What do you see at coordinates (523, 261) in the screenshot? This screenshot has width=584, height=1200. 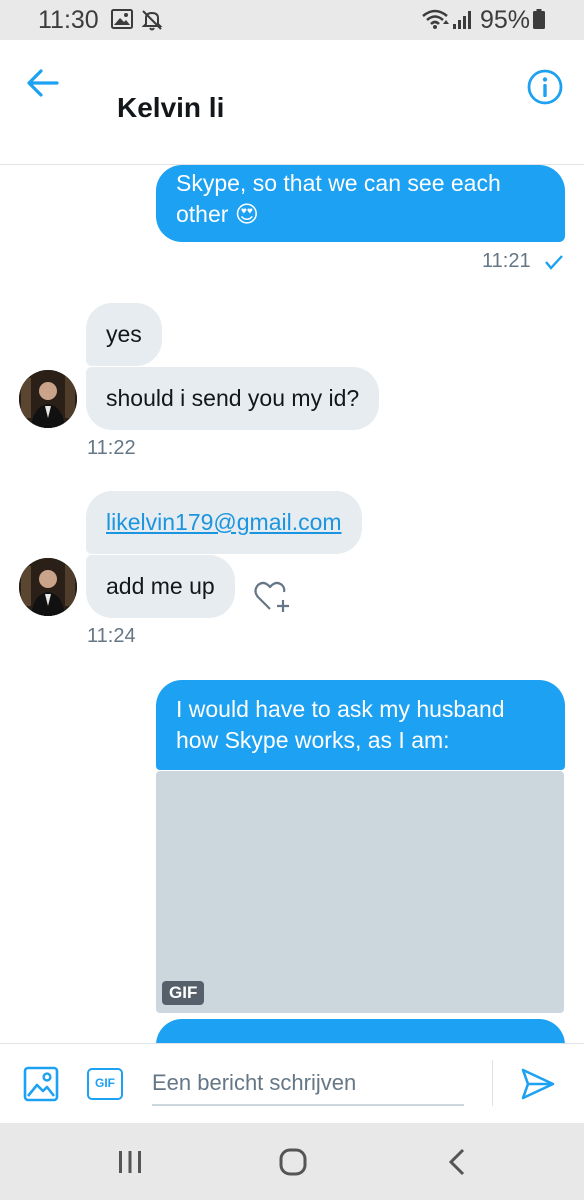 I see `message-timestamp: 11:21` at bounding box center [523, 261].